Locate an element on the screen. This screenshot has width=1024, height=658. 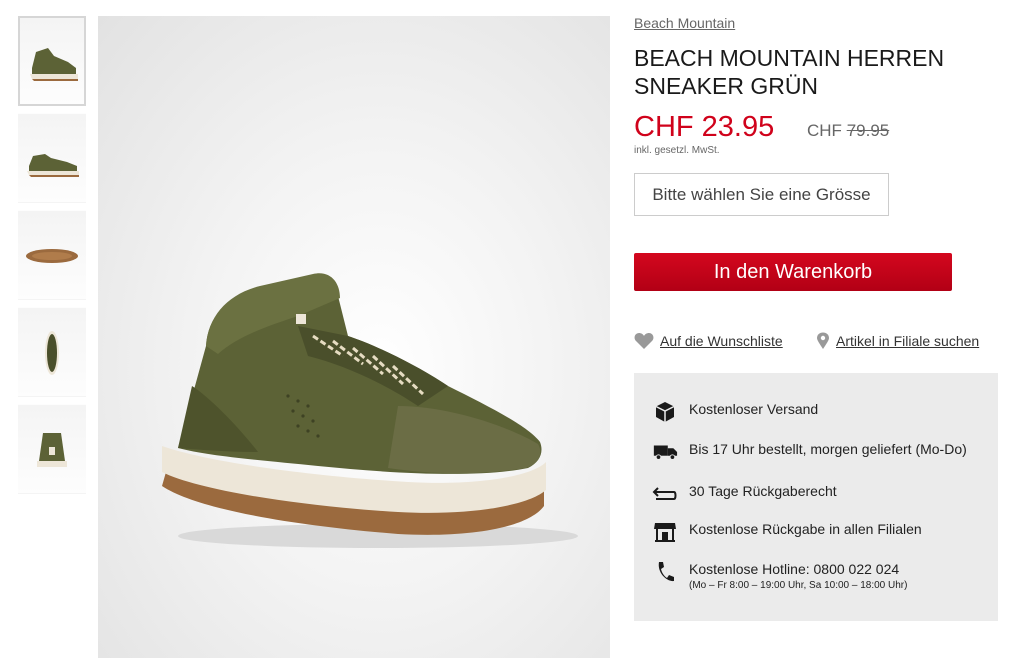
original-price: CHF 79.95 is located at coordinates (848, 131).